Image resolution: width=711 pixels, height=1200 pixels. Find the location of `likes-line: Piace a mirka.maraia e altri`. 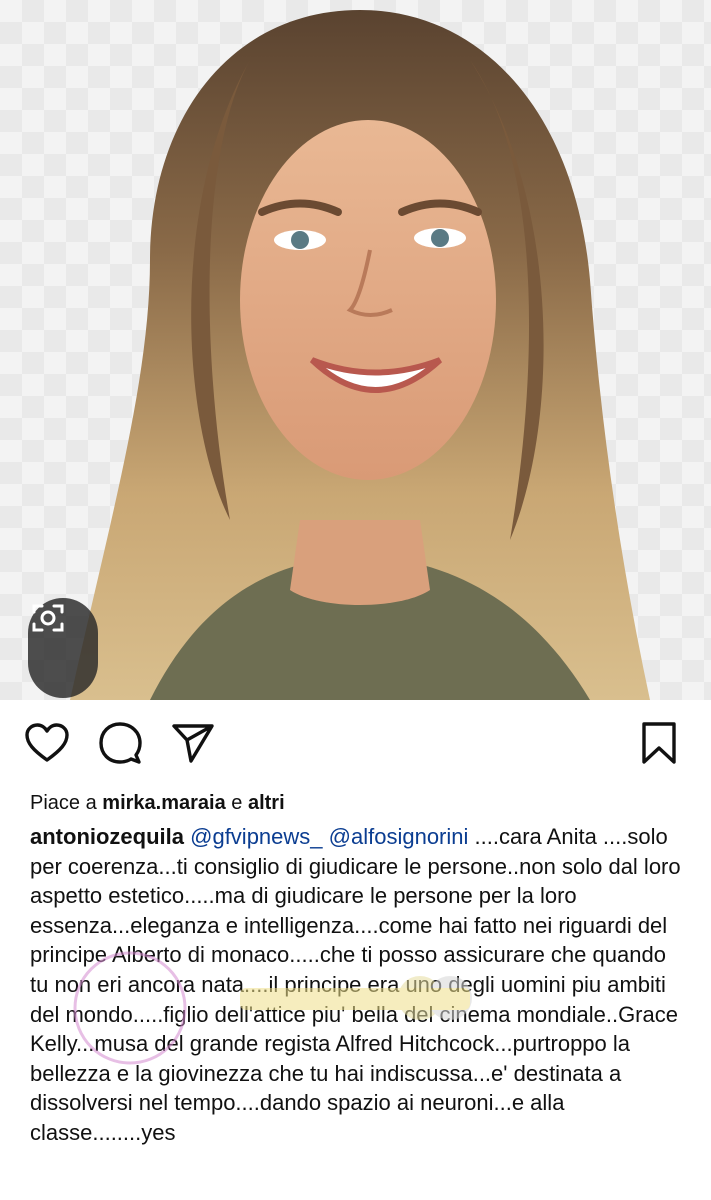

likes-line: Piace a mirka.maraia e altri is located at coordinates (157, 803).